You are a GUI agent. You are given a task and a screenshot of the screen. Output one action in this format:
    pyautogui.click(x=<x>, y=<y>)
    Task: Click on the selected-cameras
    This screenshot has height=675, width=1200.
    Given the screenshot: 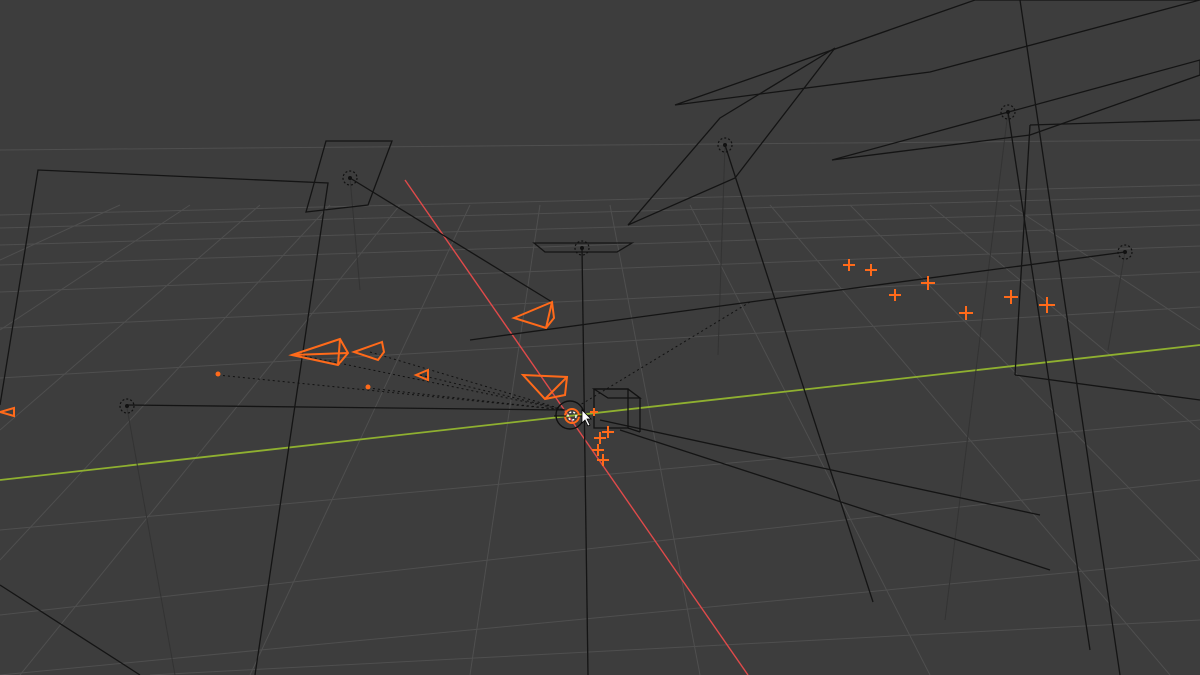 What is the action you would take?
    pyautogui.click(x=284, y=359)
    